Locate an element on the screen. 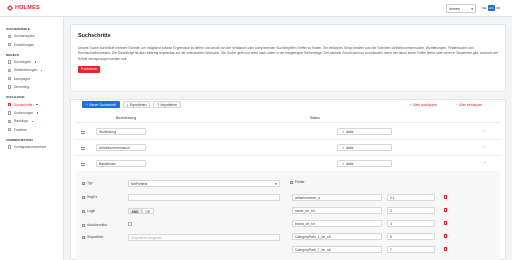 Image resolution: width=512 pixels, height=260 pixels. ranking-icon is located at coordinates (10, 121).